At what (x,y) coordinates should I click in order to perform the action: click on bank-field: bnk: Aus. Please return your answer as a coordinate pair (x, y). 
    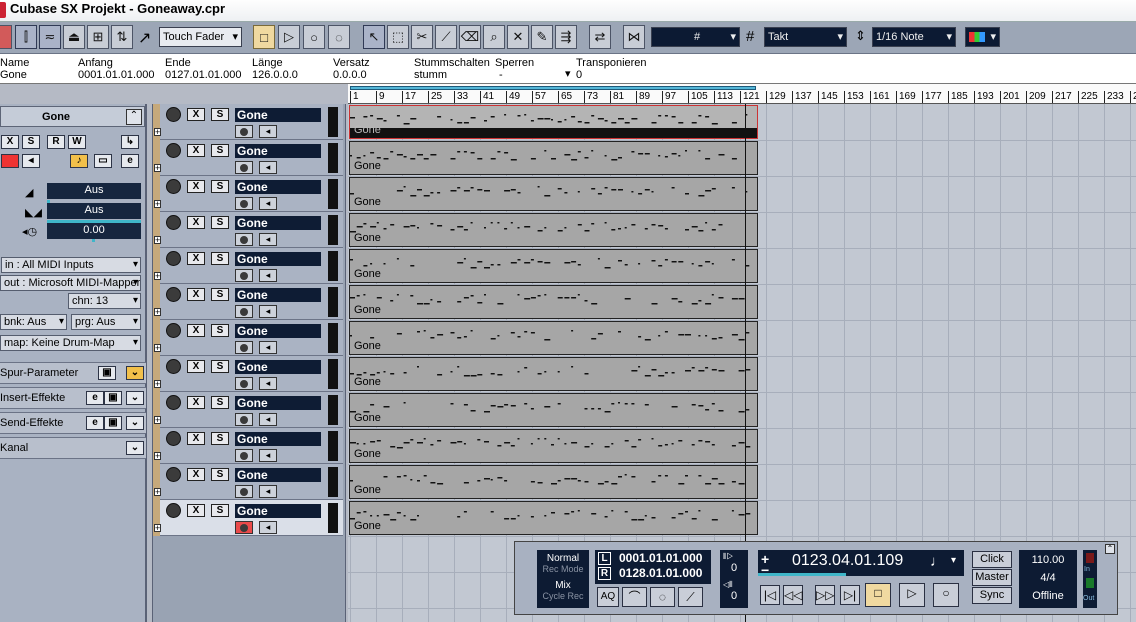
    Looking at the image, I should click on (33, 322).